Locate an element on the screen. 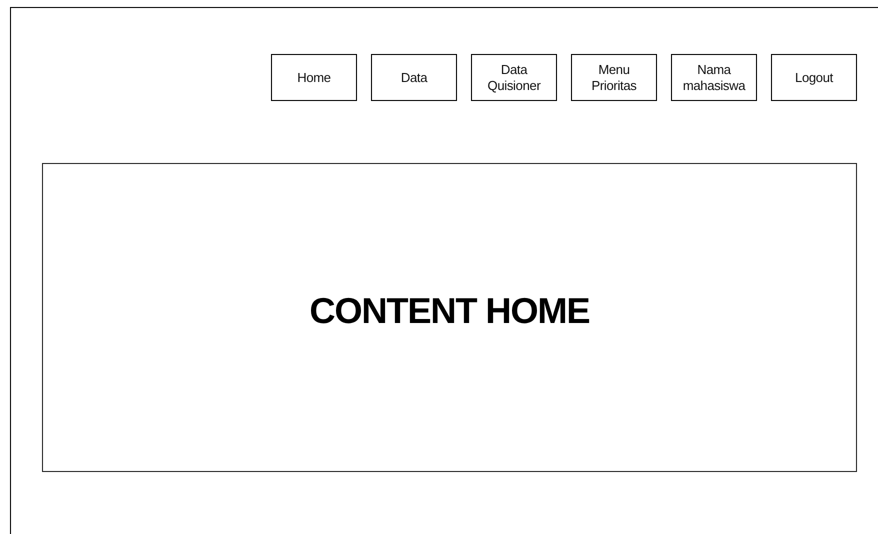 The width and height of the screenshot is (878, 534). nav-button: Menu Prioritas is located at coordinates (614, 77).